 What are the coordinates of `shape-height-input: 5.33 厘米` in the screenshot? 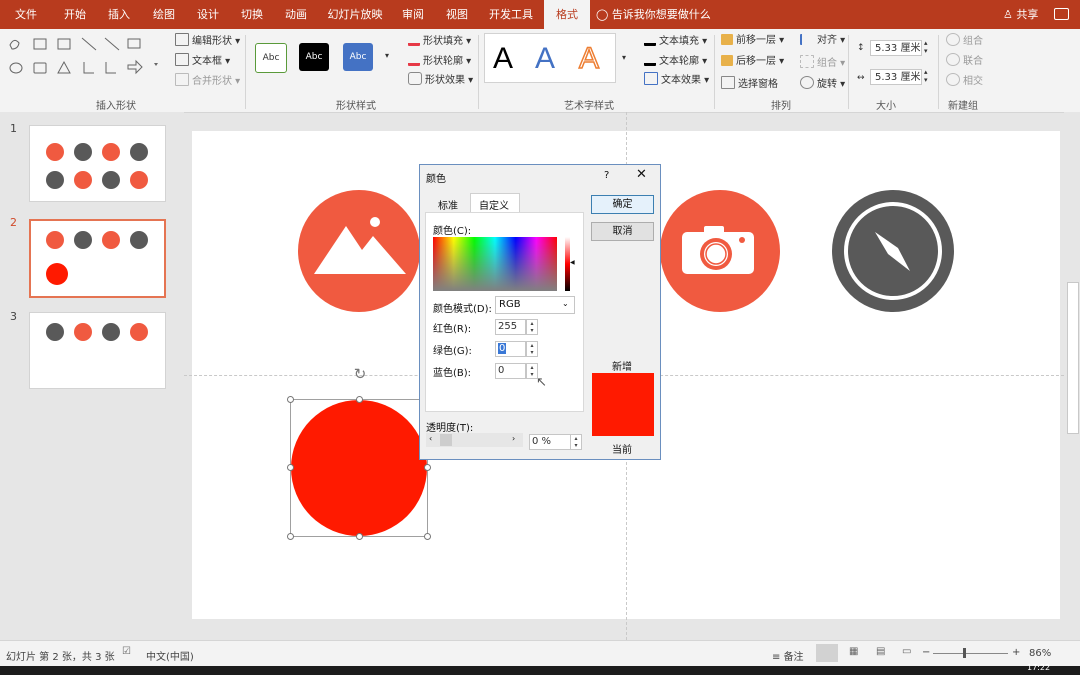 It's located at (896, 48).